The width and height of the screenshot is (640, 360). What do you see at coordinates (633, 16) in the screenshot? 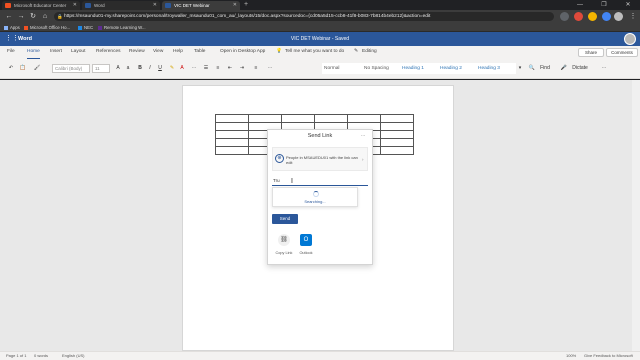
I see `browser-menu-icon: ⋮` at bounding box center [633, 16].